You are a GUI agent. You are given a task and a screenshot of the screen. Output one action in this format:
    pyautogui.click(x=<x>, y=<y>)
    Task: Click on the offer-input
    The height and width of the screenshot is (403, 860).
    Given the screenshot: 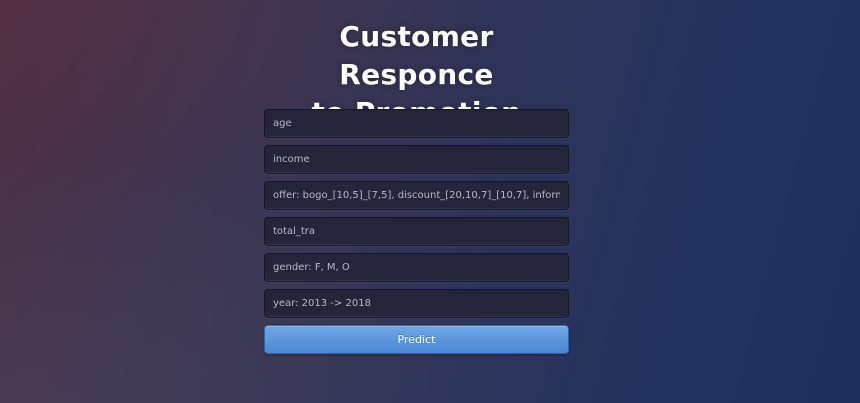 What is the action you would take?
    pyautogui.click(x=416, y=195)
    